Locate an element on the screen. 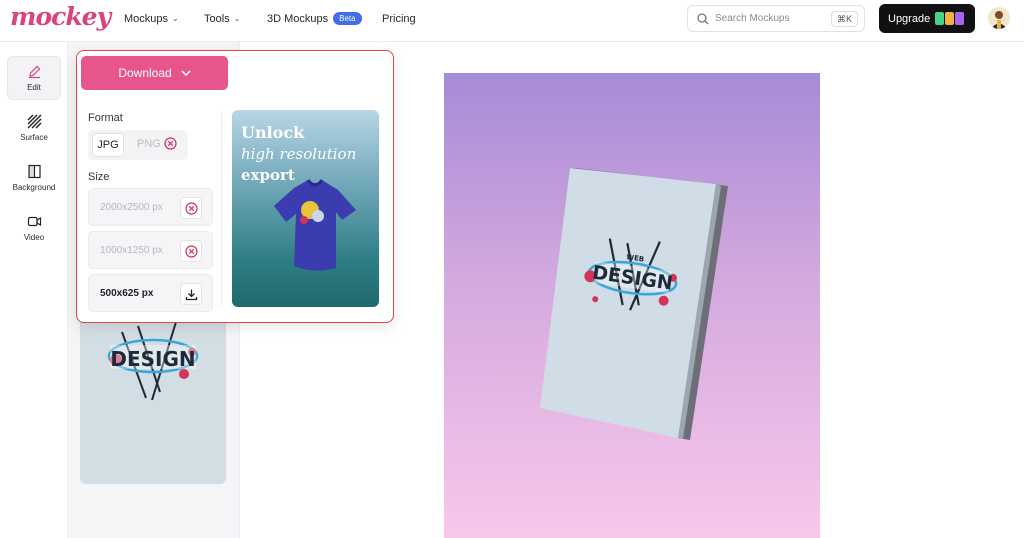  chevron-down-icon is located at coordinates (186, 73).